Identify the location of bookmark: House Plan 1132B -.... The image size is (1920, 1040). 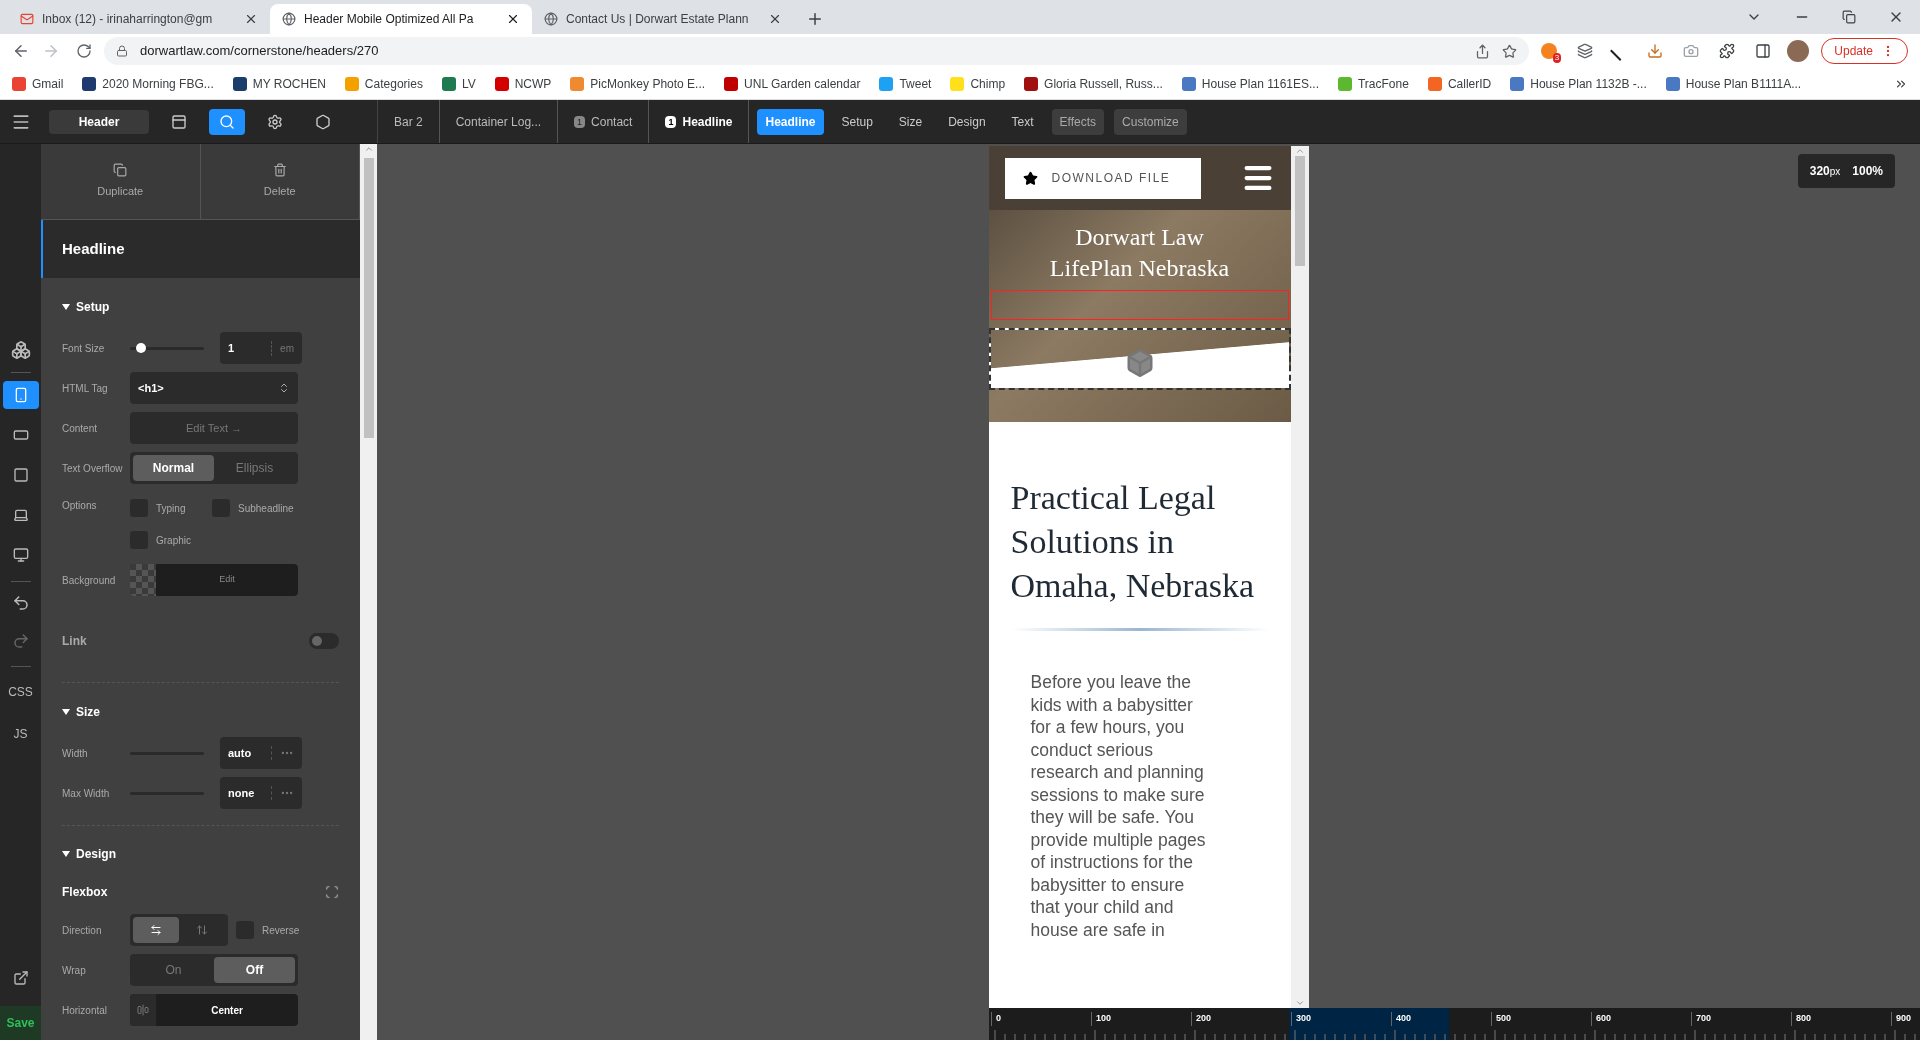
(1578, 83).